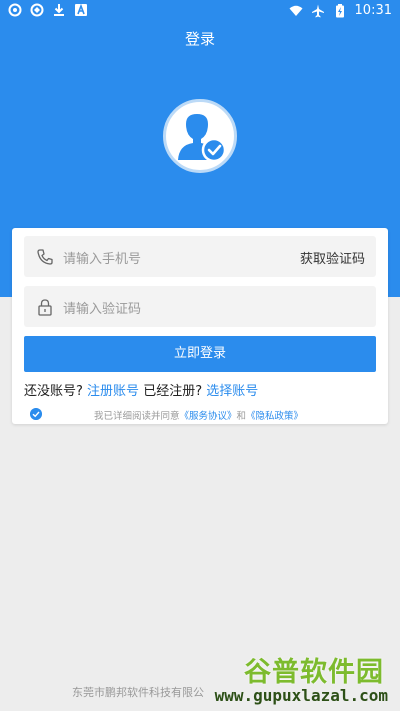  Describe the element at coordinates (200, 354) in the screenshot. I see `login-button: 立即登录` at that location.